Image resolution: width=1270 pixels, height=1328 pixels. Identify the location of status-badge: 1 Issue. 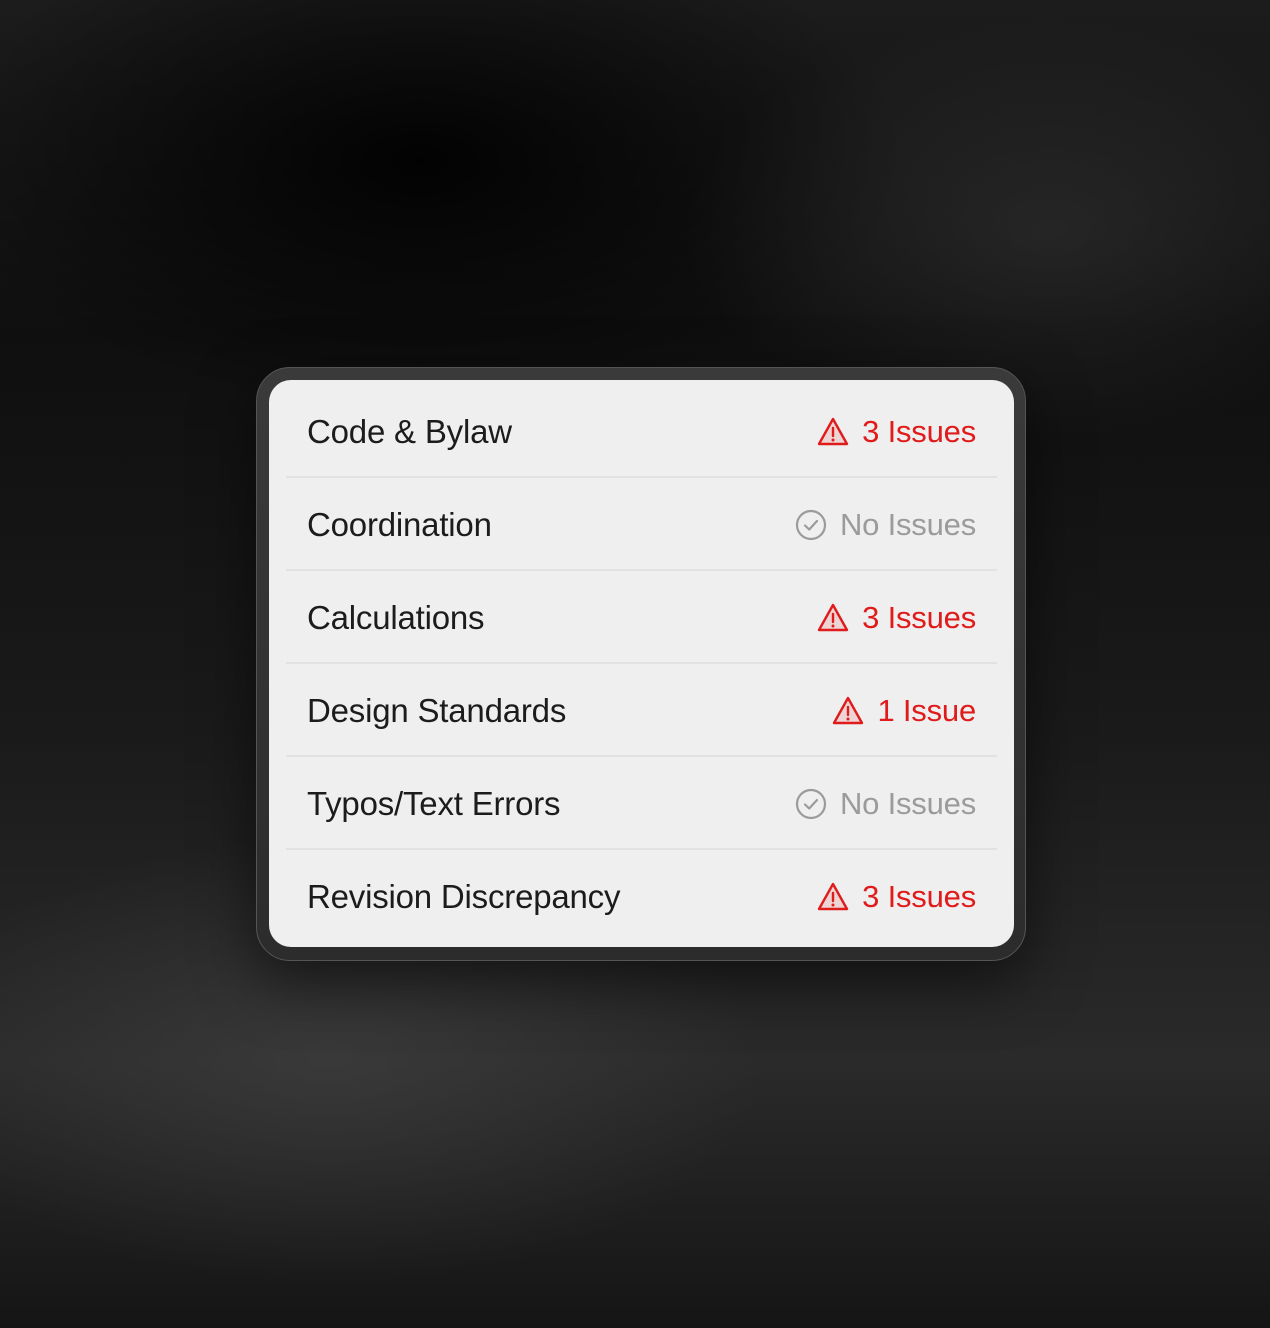
(903, 711).